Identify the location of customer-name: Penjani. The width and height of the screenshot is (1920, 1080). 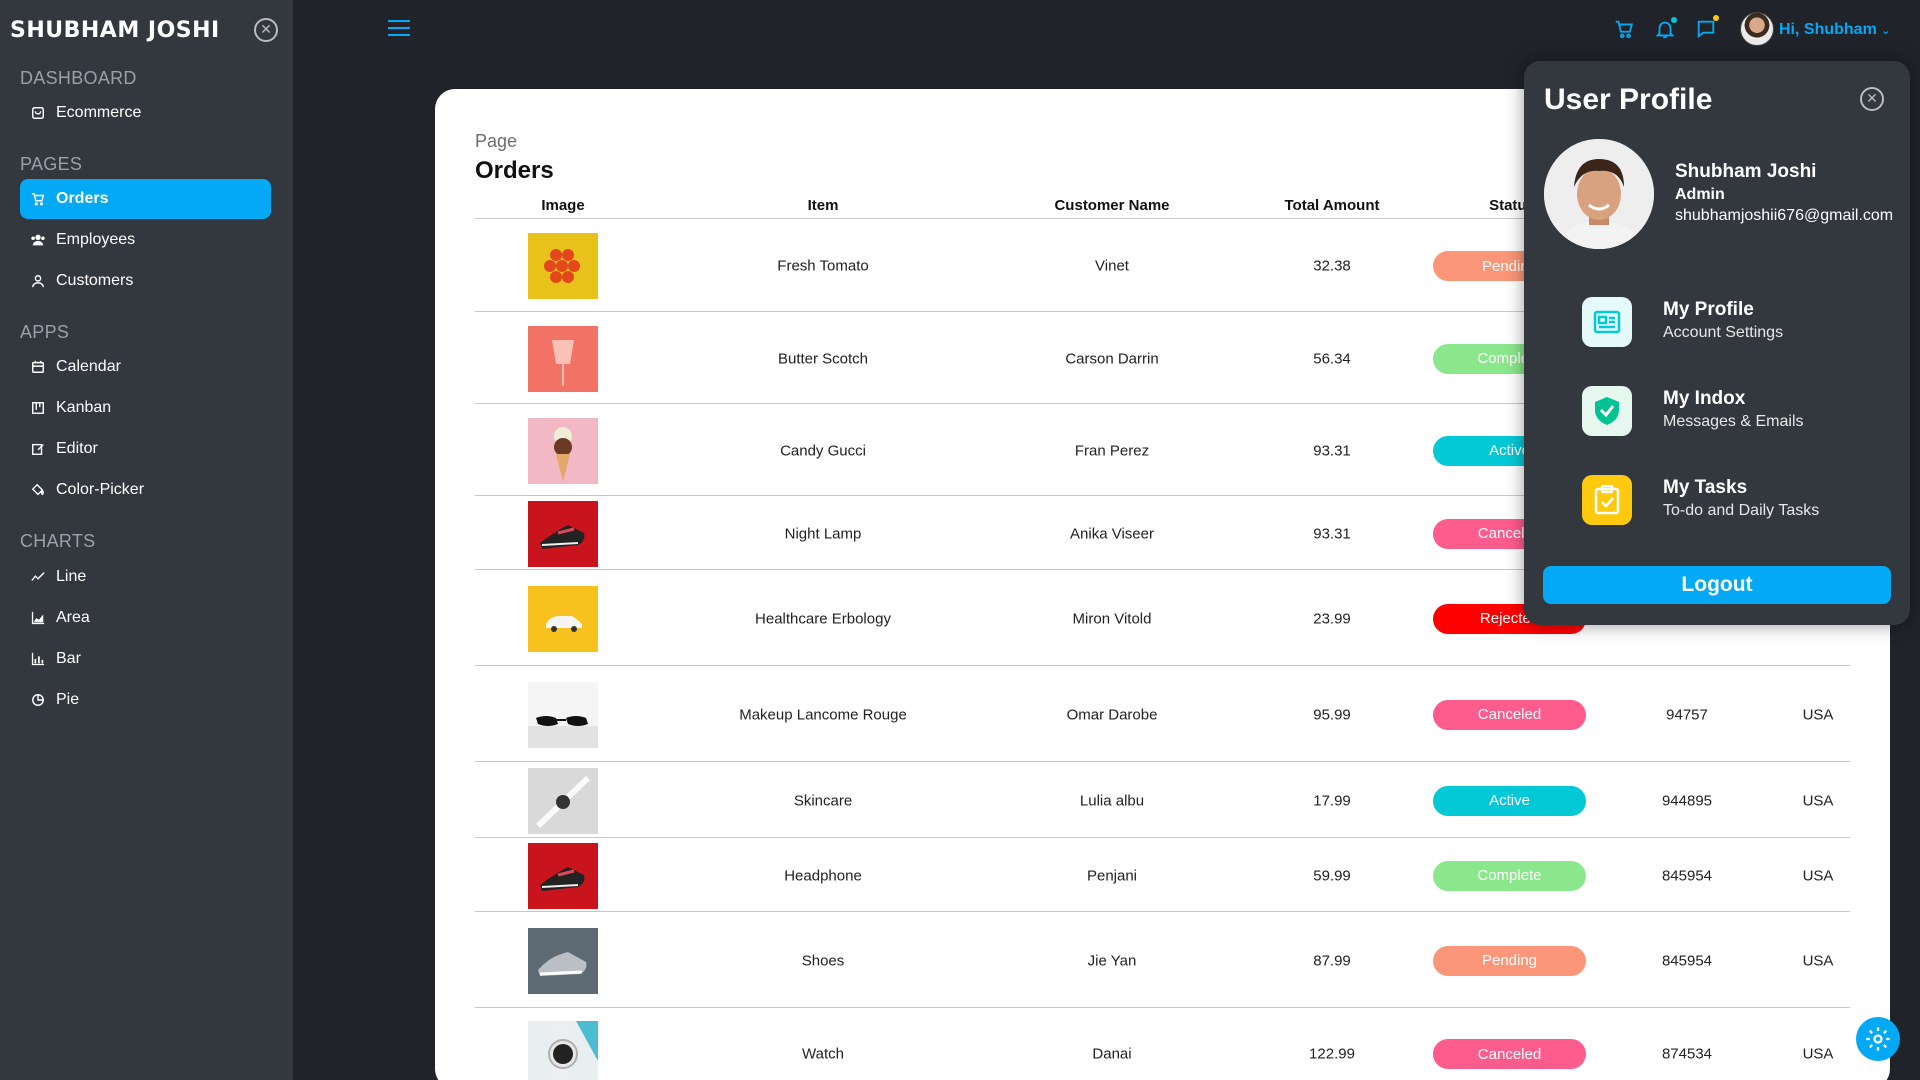
(1112, 875).